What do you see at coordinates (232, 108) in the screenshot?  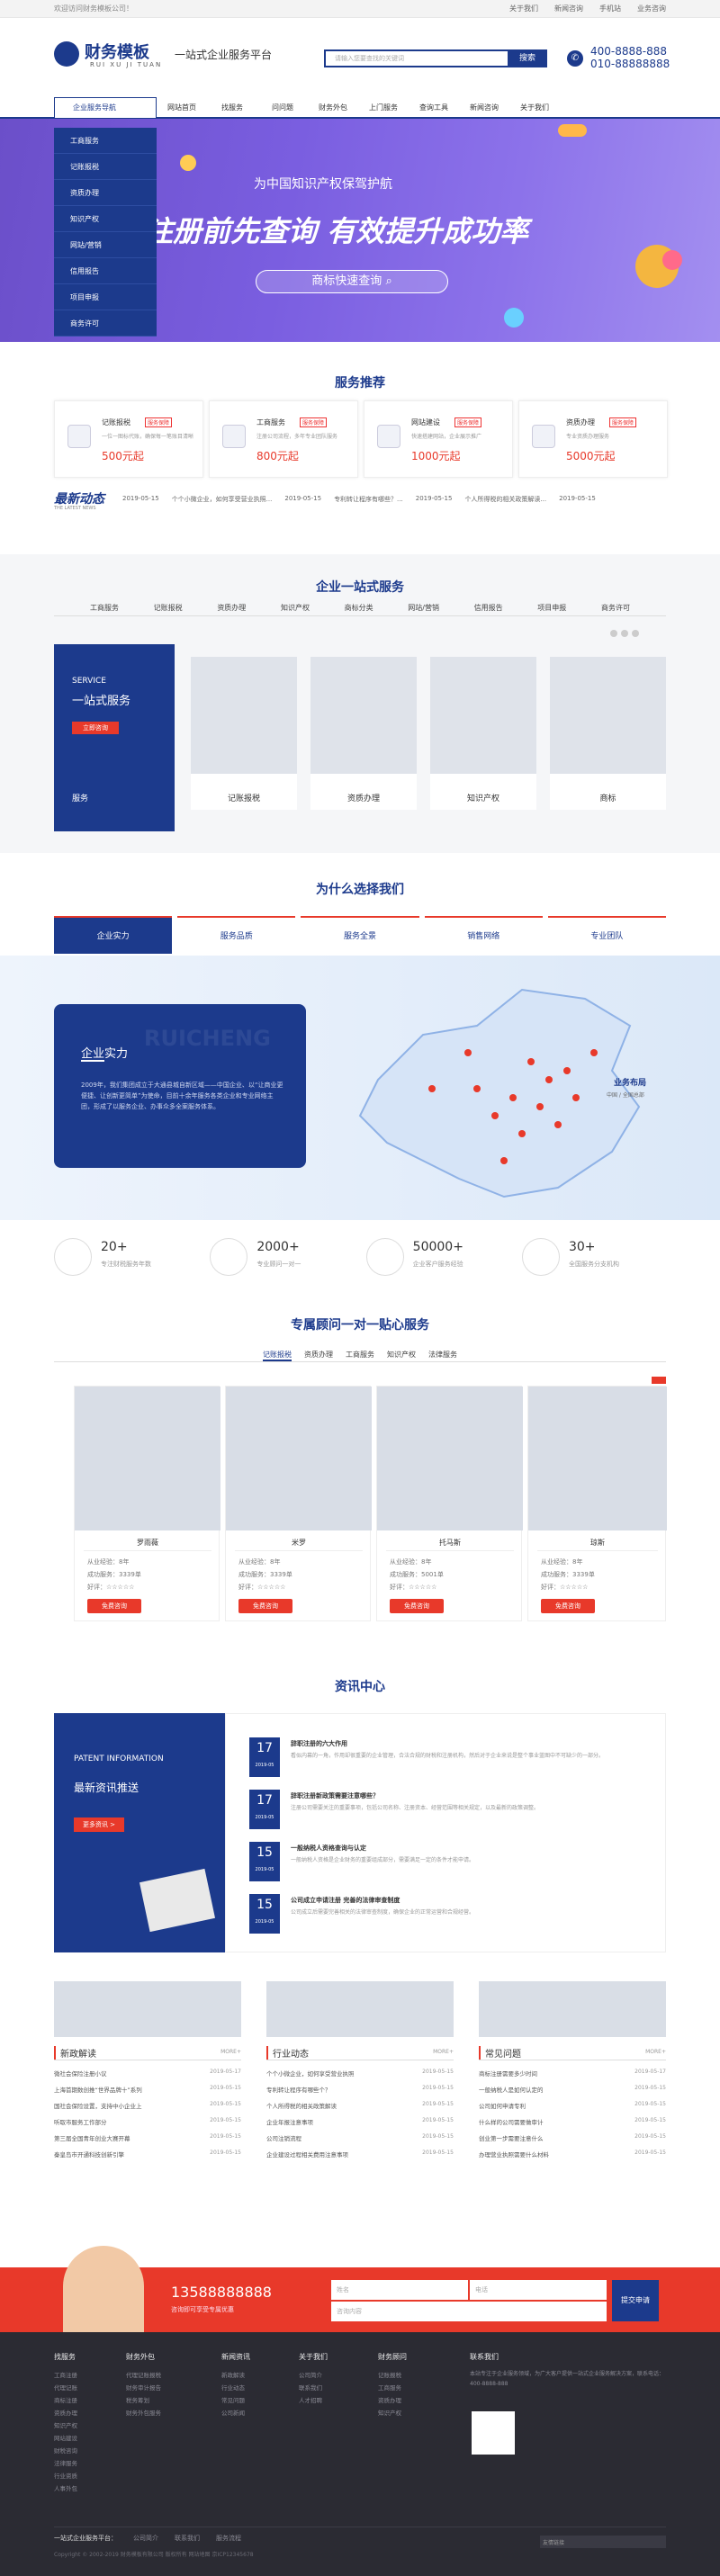 I see `nav-find-service: 找服务` at bounding box center [232, 108].